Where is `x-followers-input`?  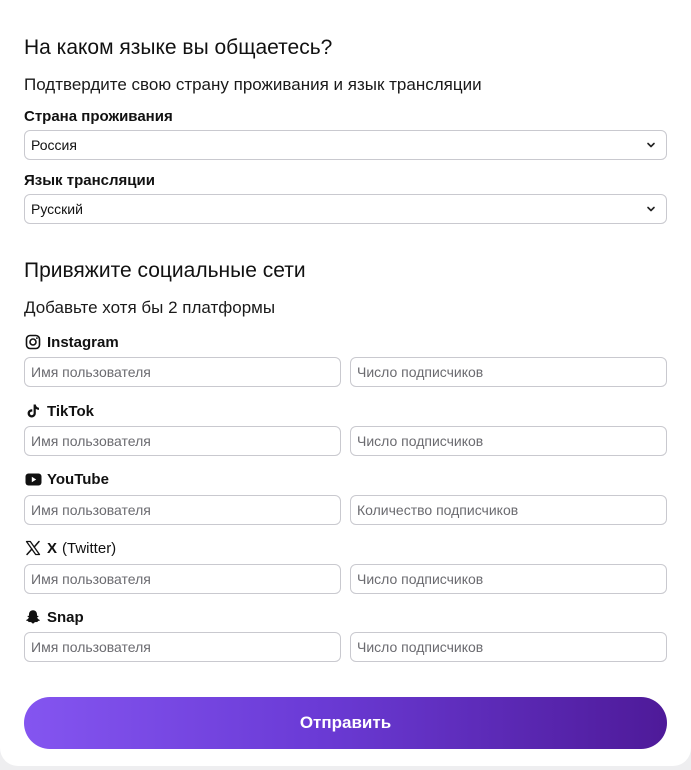
x-followers-input is located at coordinates (508, 579).